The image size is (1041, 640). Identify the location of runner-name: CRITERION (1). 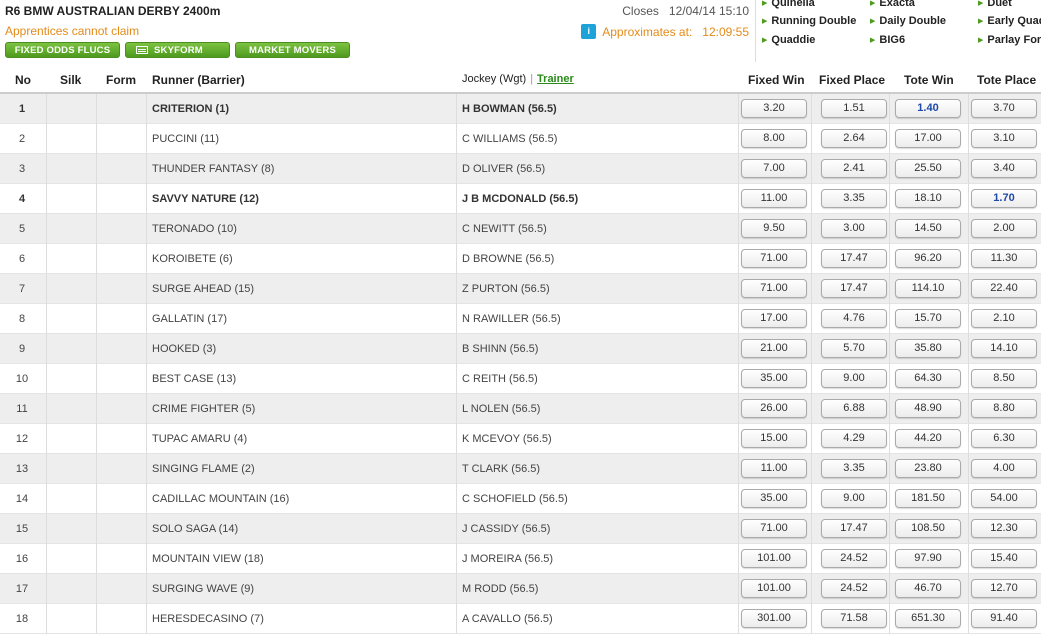
(190, 109).